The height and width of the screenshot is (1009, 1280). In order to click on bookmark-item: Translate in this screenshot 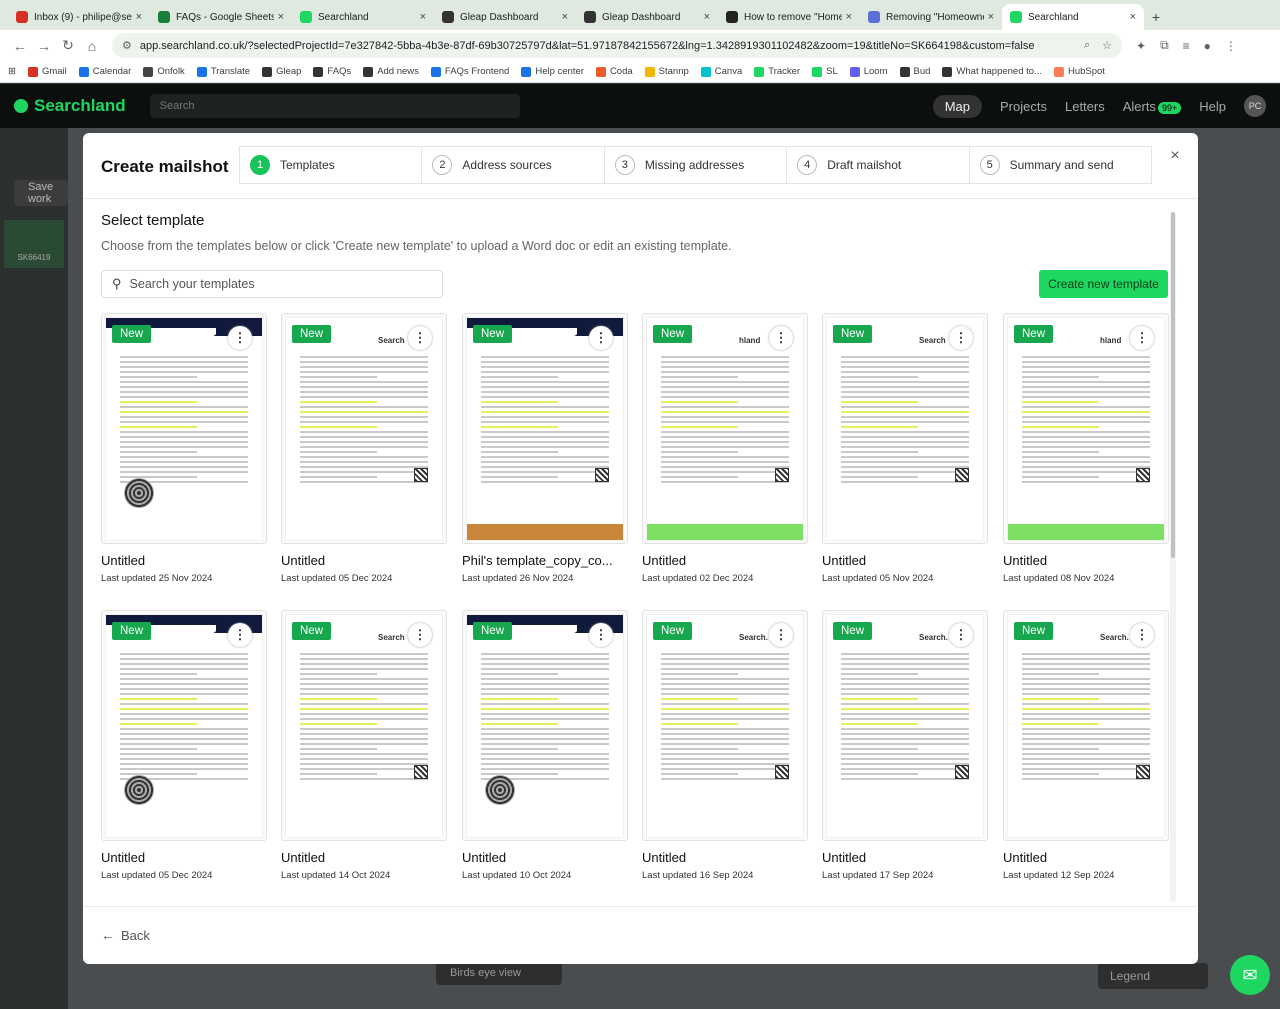, I will do `click(223, 71)`.